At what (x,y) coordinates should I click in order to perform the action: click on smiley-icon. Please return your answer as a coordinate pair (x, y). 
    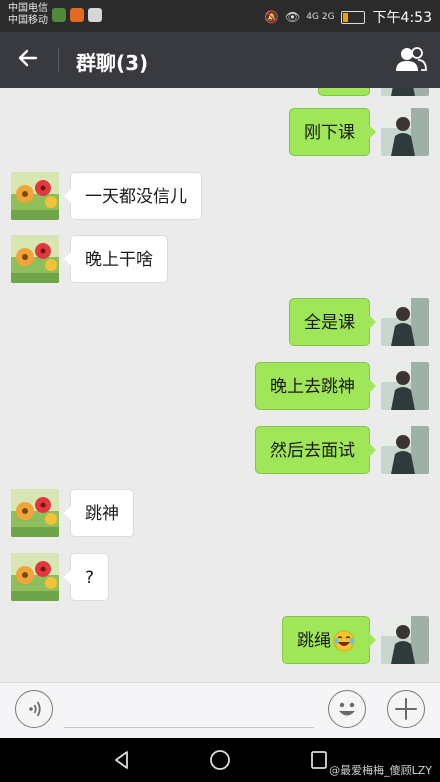
    Looking at the image, I should click on (347, 709).